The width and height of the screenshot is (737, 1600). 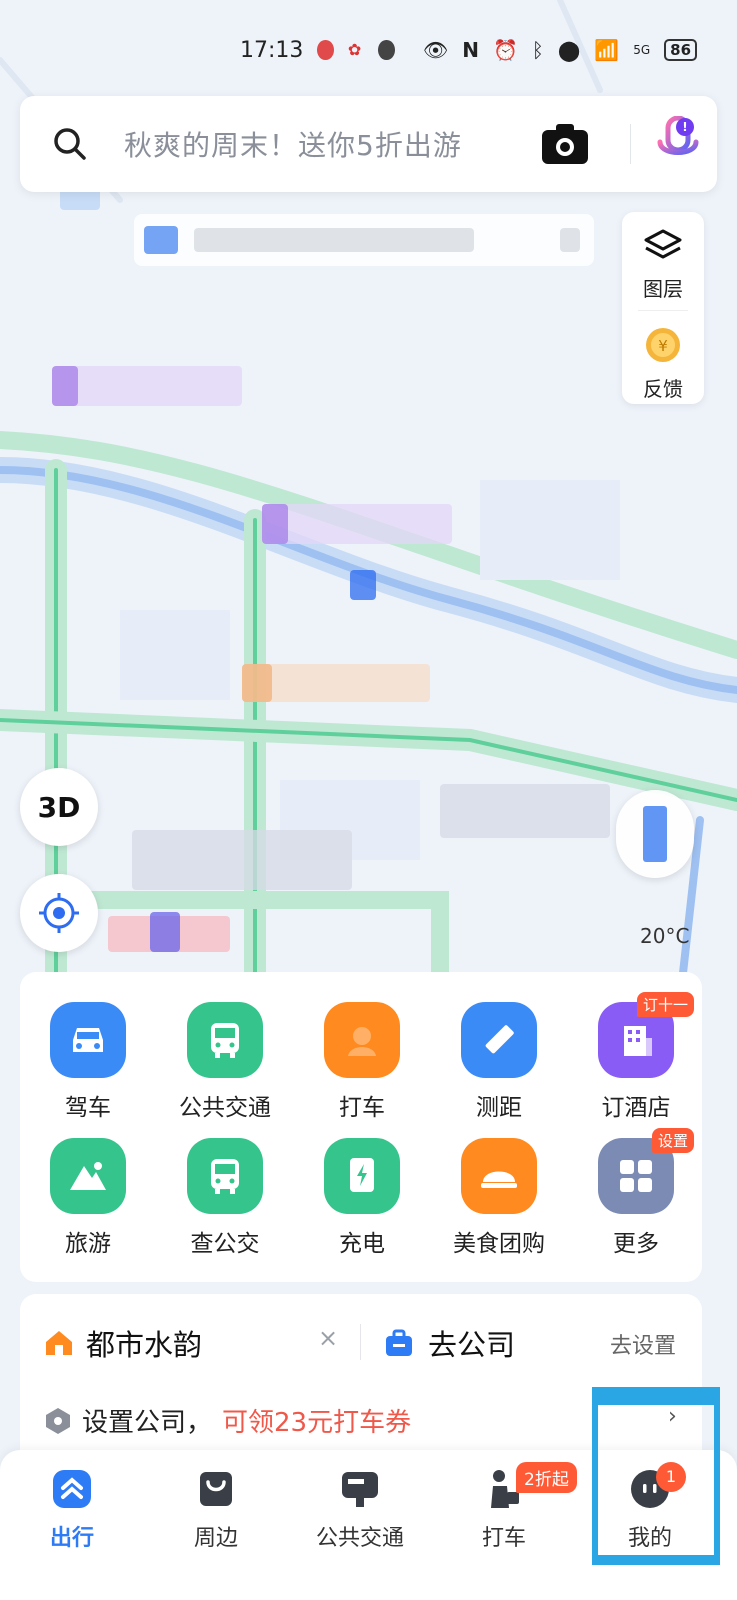 I want to click on carrier-icon: ✿, so click(x=354, y=49).